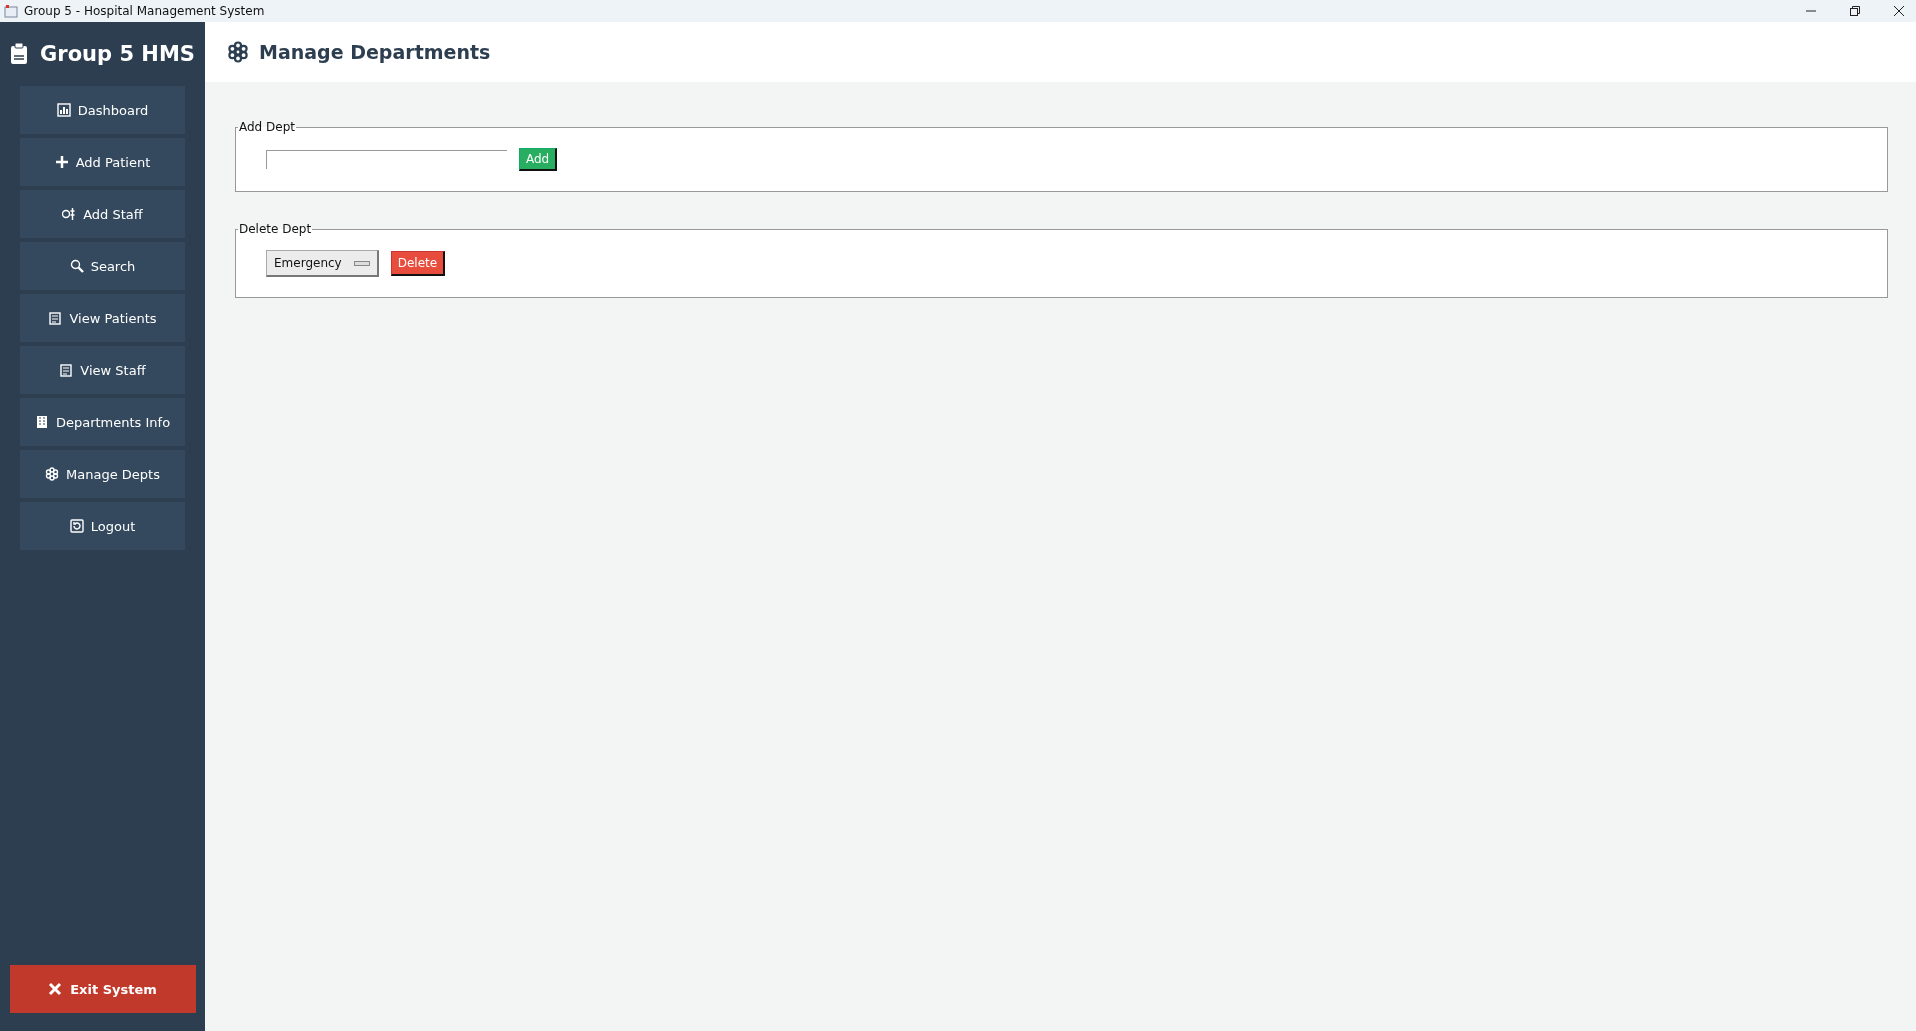 This screenshot has width=1916, height=1031. Describe the element at coordinates (102, 422) in the screenshot. I see `nav-button: Departments Info` at that location.